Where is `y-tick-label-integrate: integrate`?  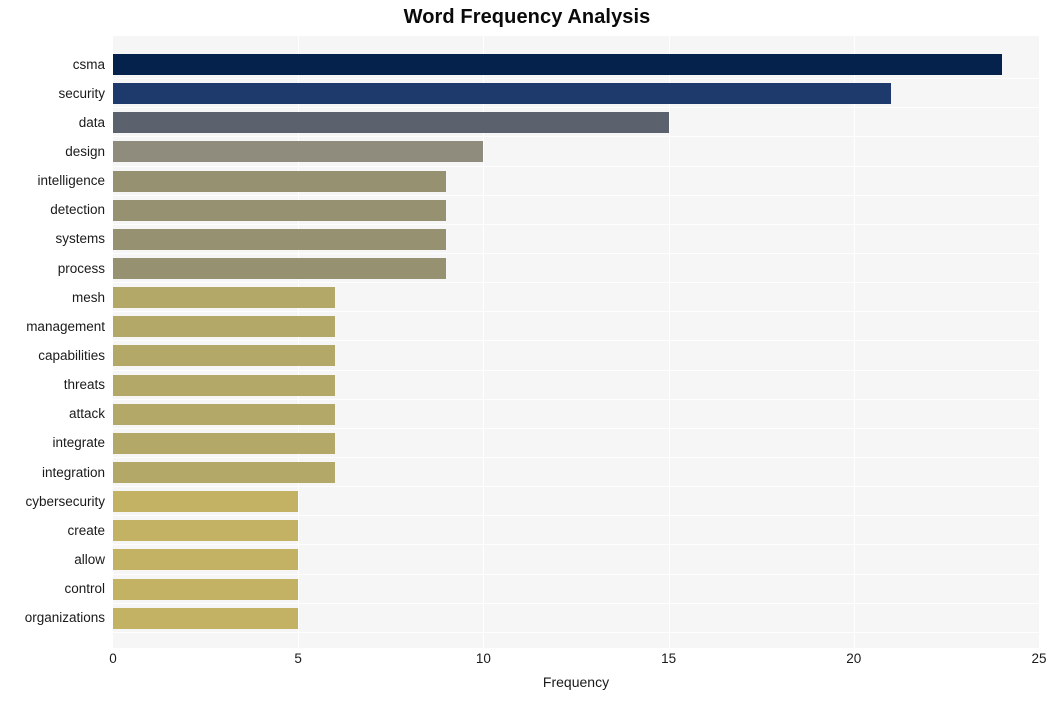 y-tick-label-integrate: integrate is located at coordinates (78, 443).